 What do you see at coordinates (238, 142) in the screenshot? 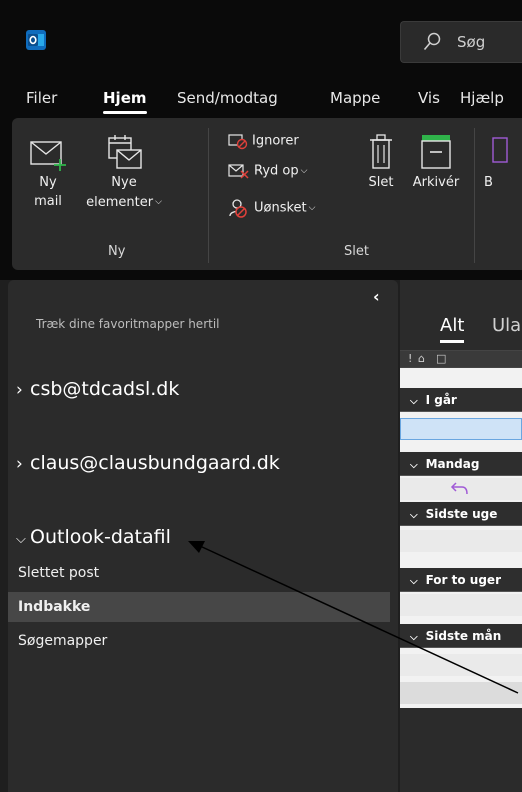
I see `ignore-icon` at bounding box center [238, 142].